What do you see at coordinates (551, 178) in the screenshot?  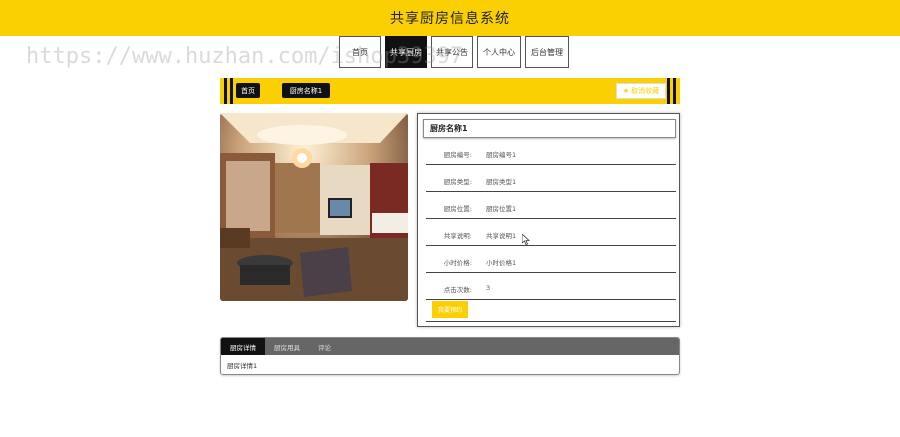 I see `field-row: 厨房类型: 厨房类型1` at bounding box center [551, 178].